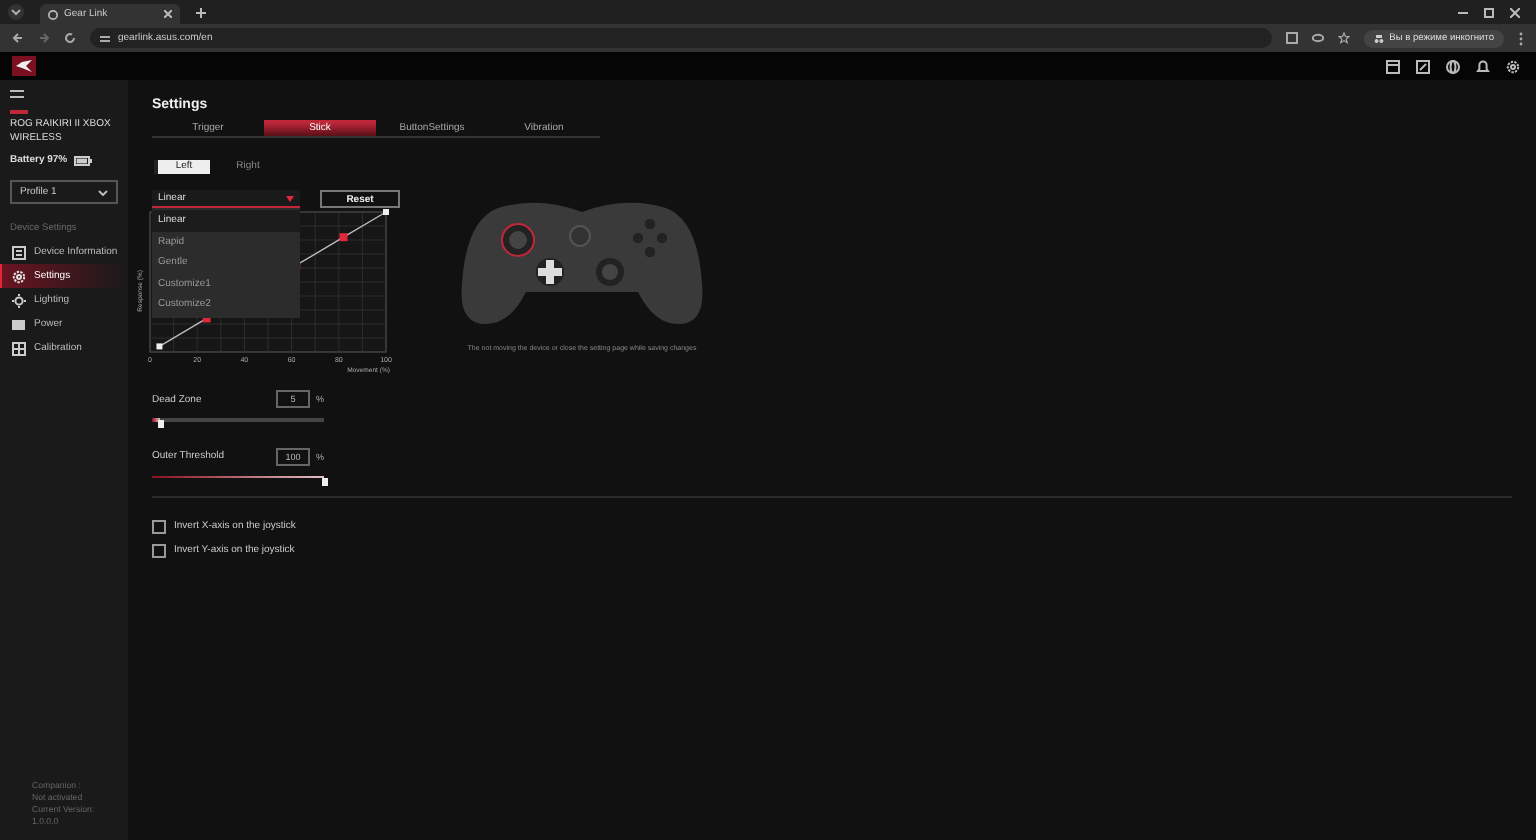  What do you see at coordinates (19, 252) in the screenshot?
I see `info-card-icon` at bounding box center [19, 252].